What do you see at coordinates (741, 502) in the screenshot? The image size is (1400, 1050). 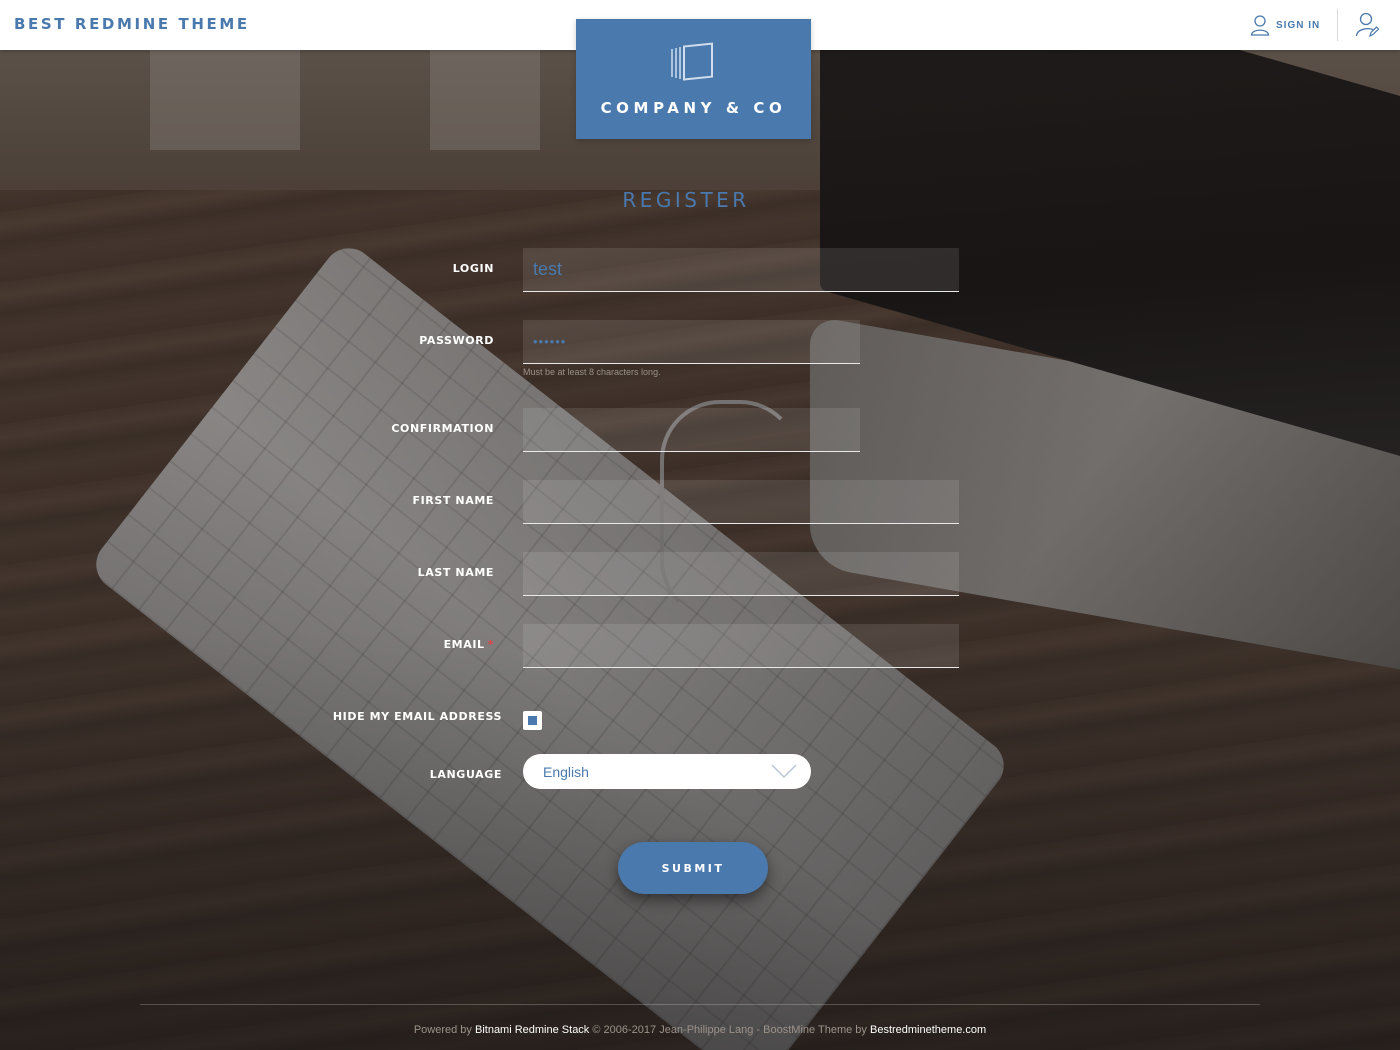 I see `first-name-input` at bounding box center [741, 502].